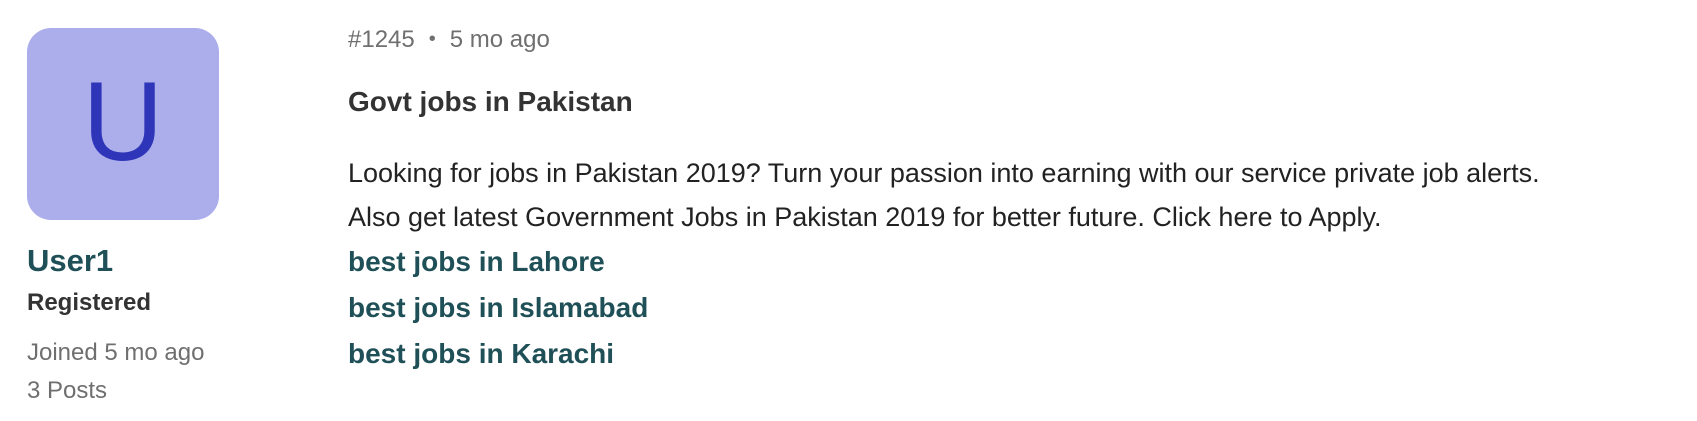  Describe the element at coordinates (1022, 262) in the screenshot. I see `link-best-jobs-lahore: best jobs in Lahore` at that location.